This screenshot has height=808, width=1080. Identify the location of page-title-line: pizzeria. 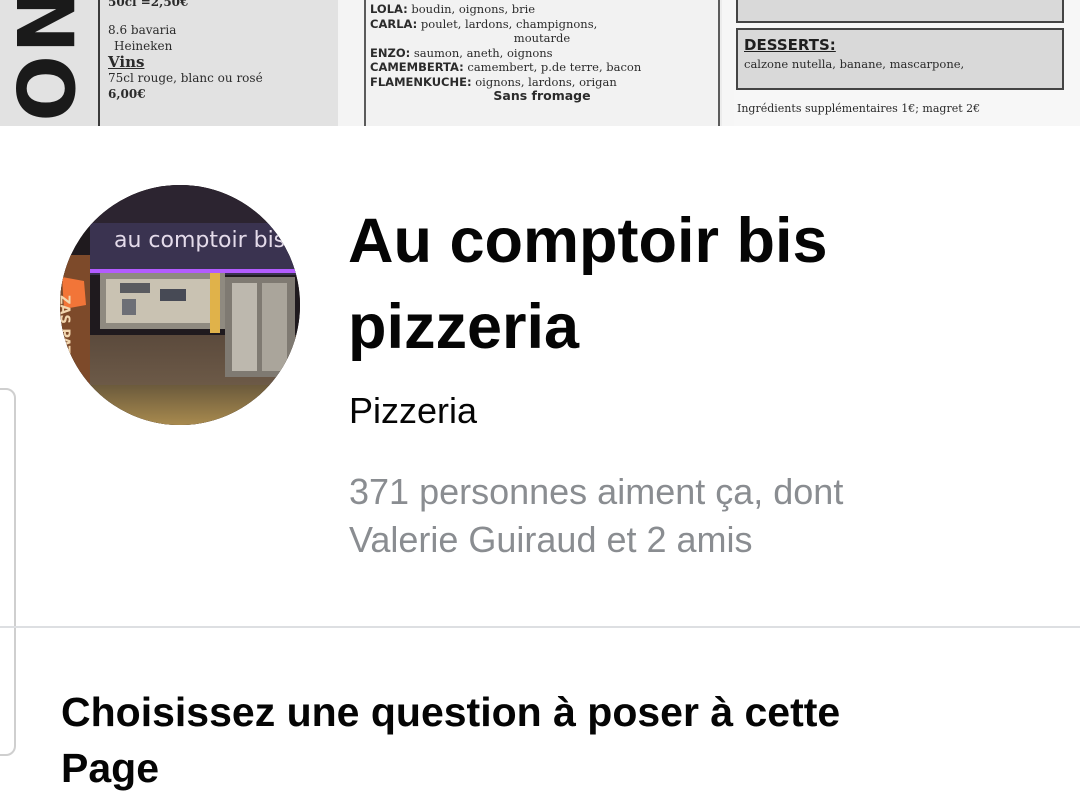
(464, 327).